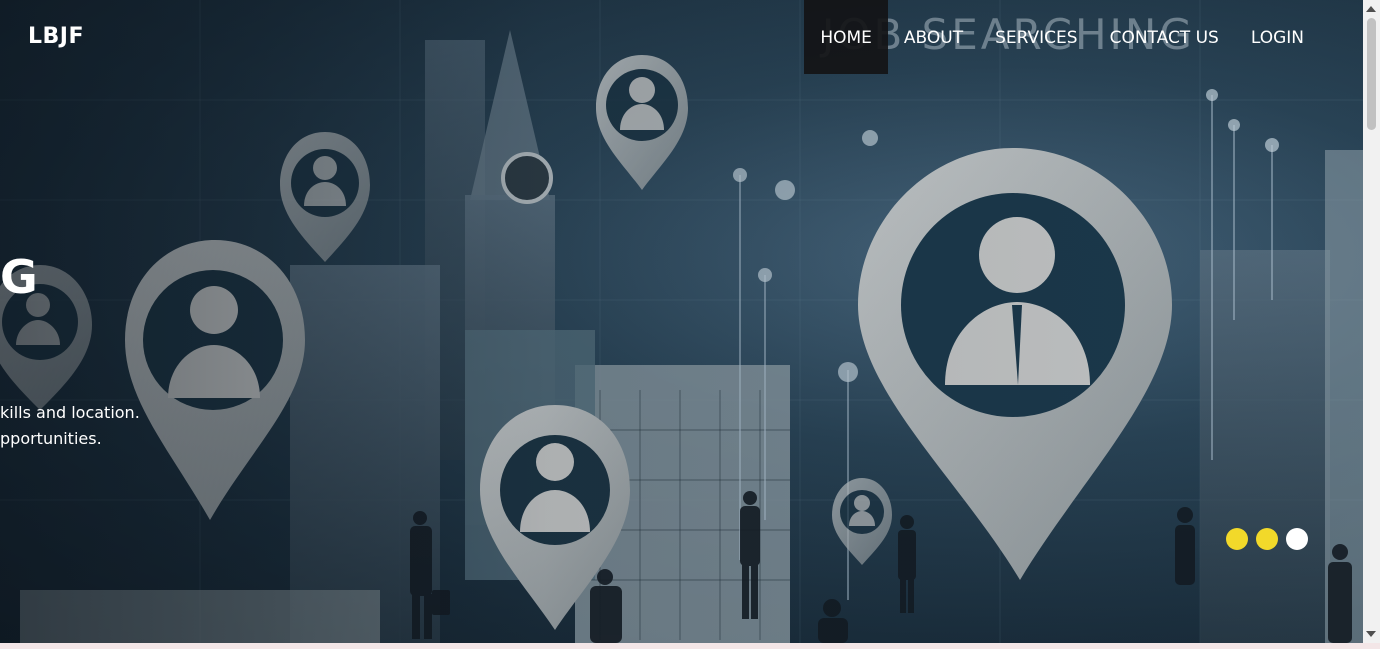 The height and width of the screenshot is (649, 1380). What do you see at coordinates (1371, 634) in the screenshot?
I see `scroll-down-arrow-icon` at bounding box center [1371, 634].